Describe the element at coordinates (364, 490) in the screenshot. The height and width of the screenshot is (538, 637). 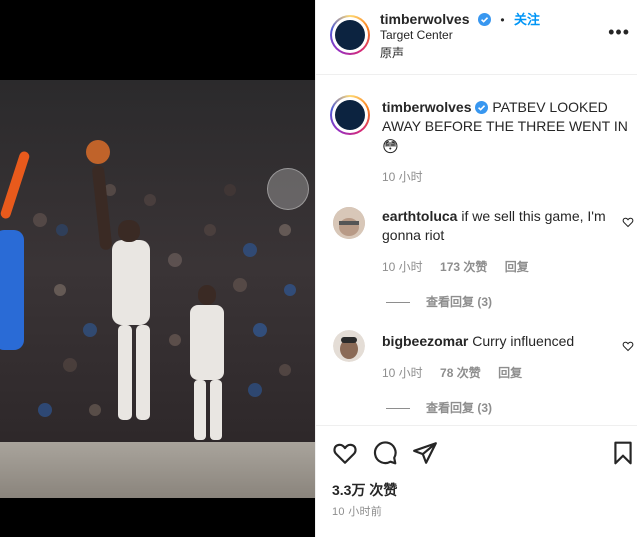
I see `likes-count: 3.3万 次赞` at that location.